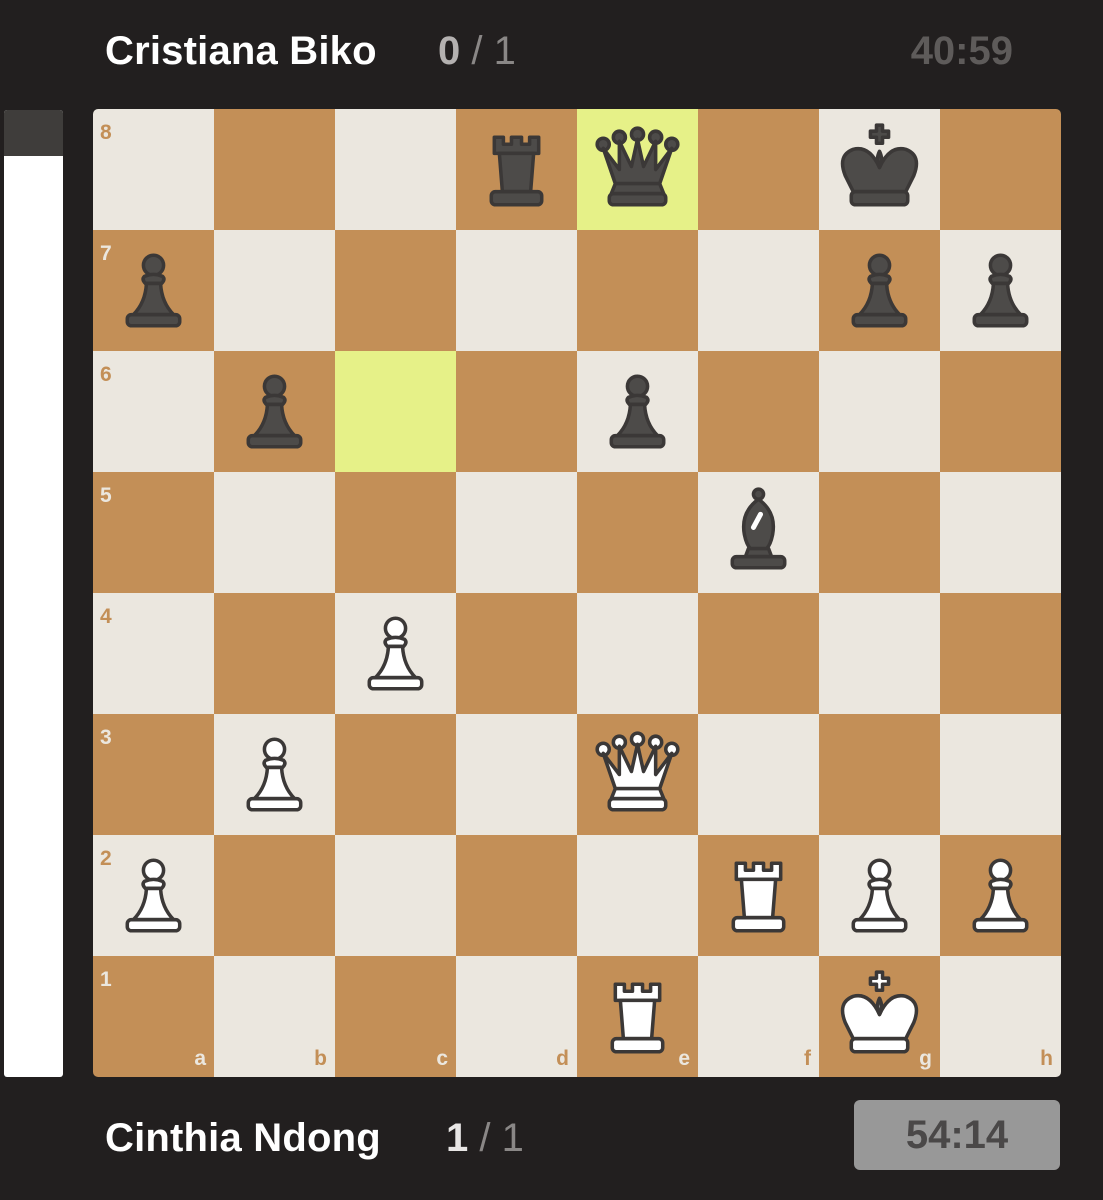  I want to click on file-label-a: a, so click(200, 1058).